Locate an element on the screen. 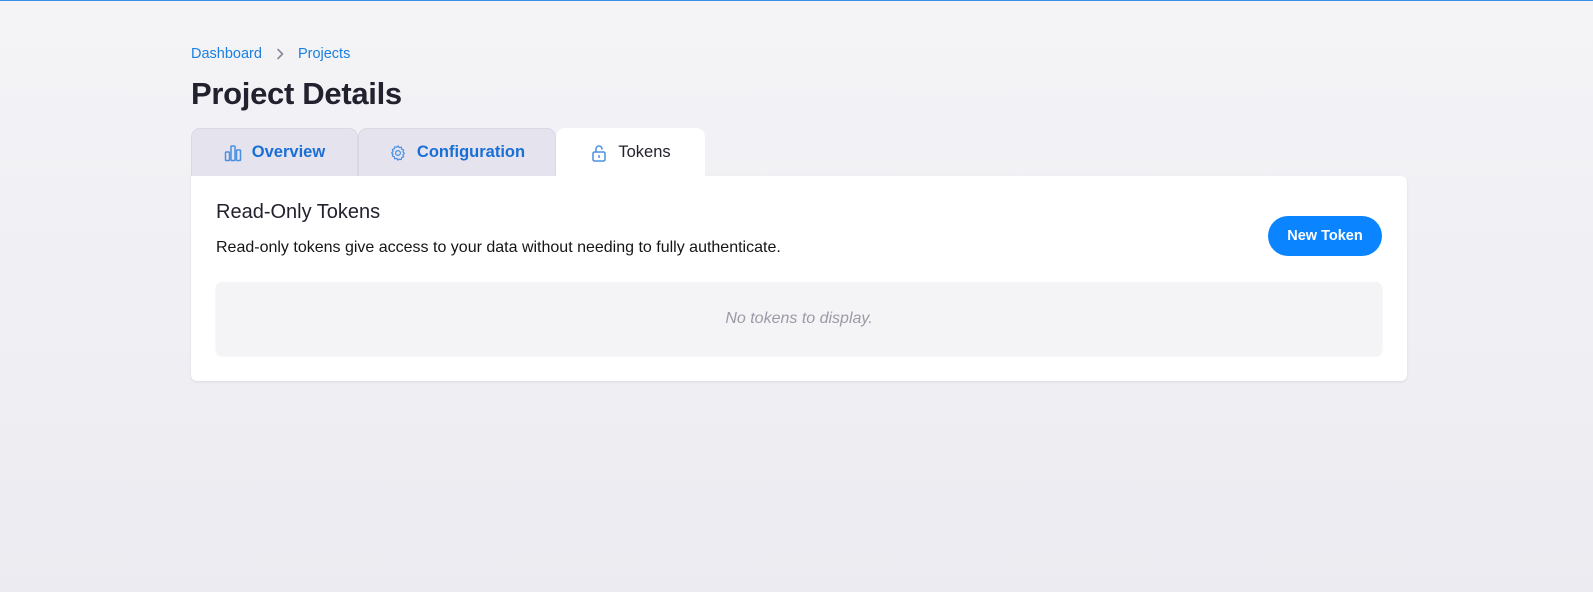  breadcrumb-item-projects: Projects is located at coordinates (324, 54).